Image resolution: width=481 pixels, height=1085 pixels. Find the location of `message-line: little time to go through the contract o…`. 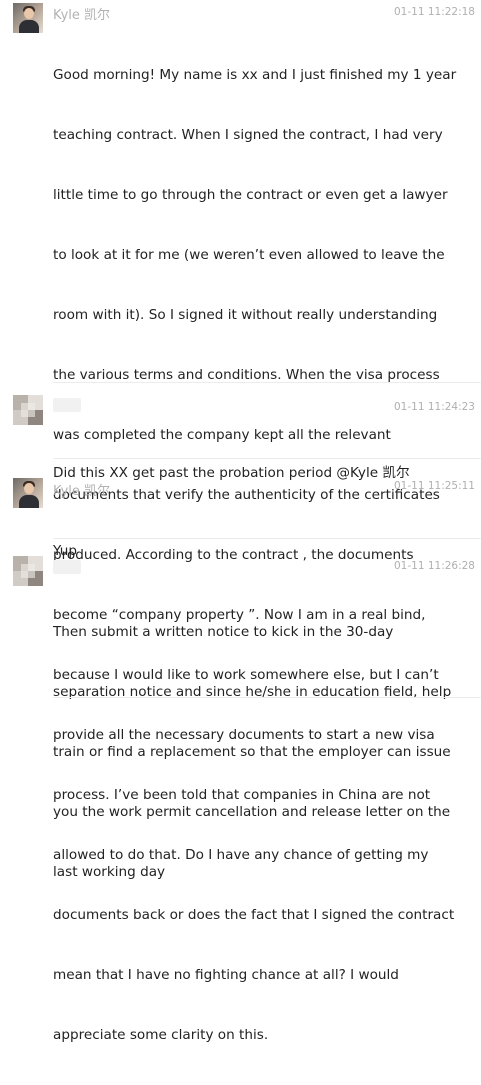

message-line: little time to go through the contract o… is located at coordinates (250, 195).